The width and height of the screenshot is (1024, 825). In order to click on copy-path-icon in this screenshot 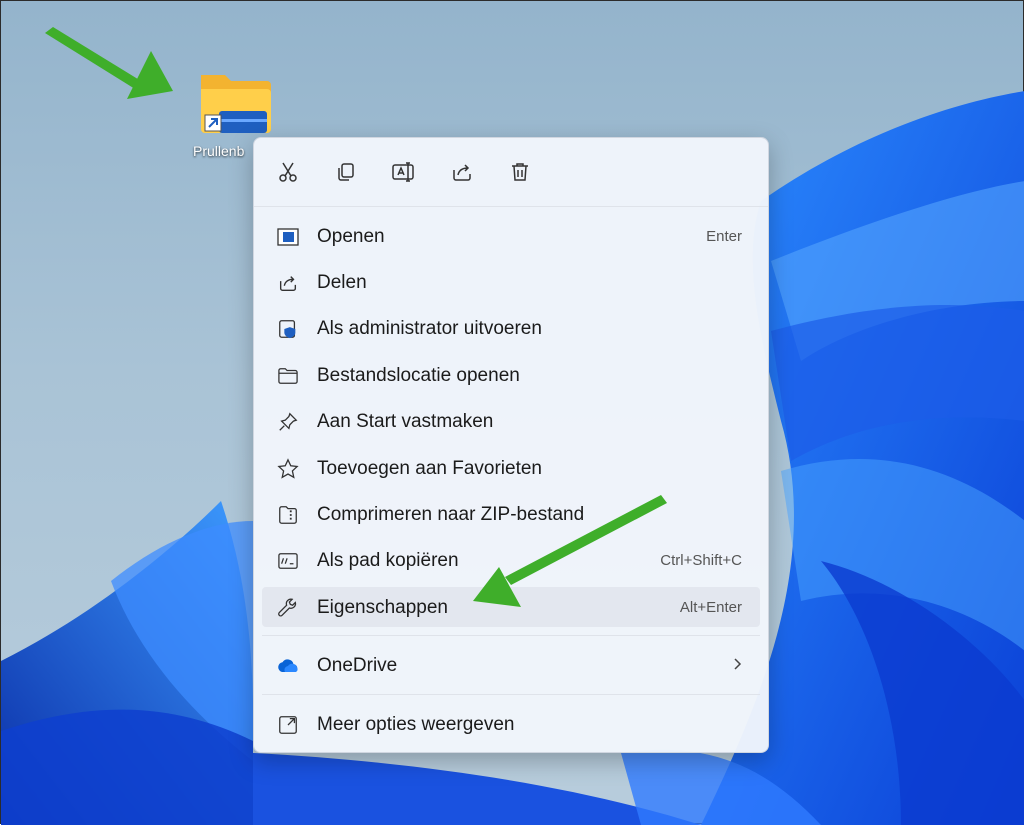, I will do `click(288, 561)`.